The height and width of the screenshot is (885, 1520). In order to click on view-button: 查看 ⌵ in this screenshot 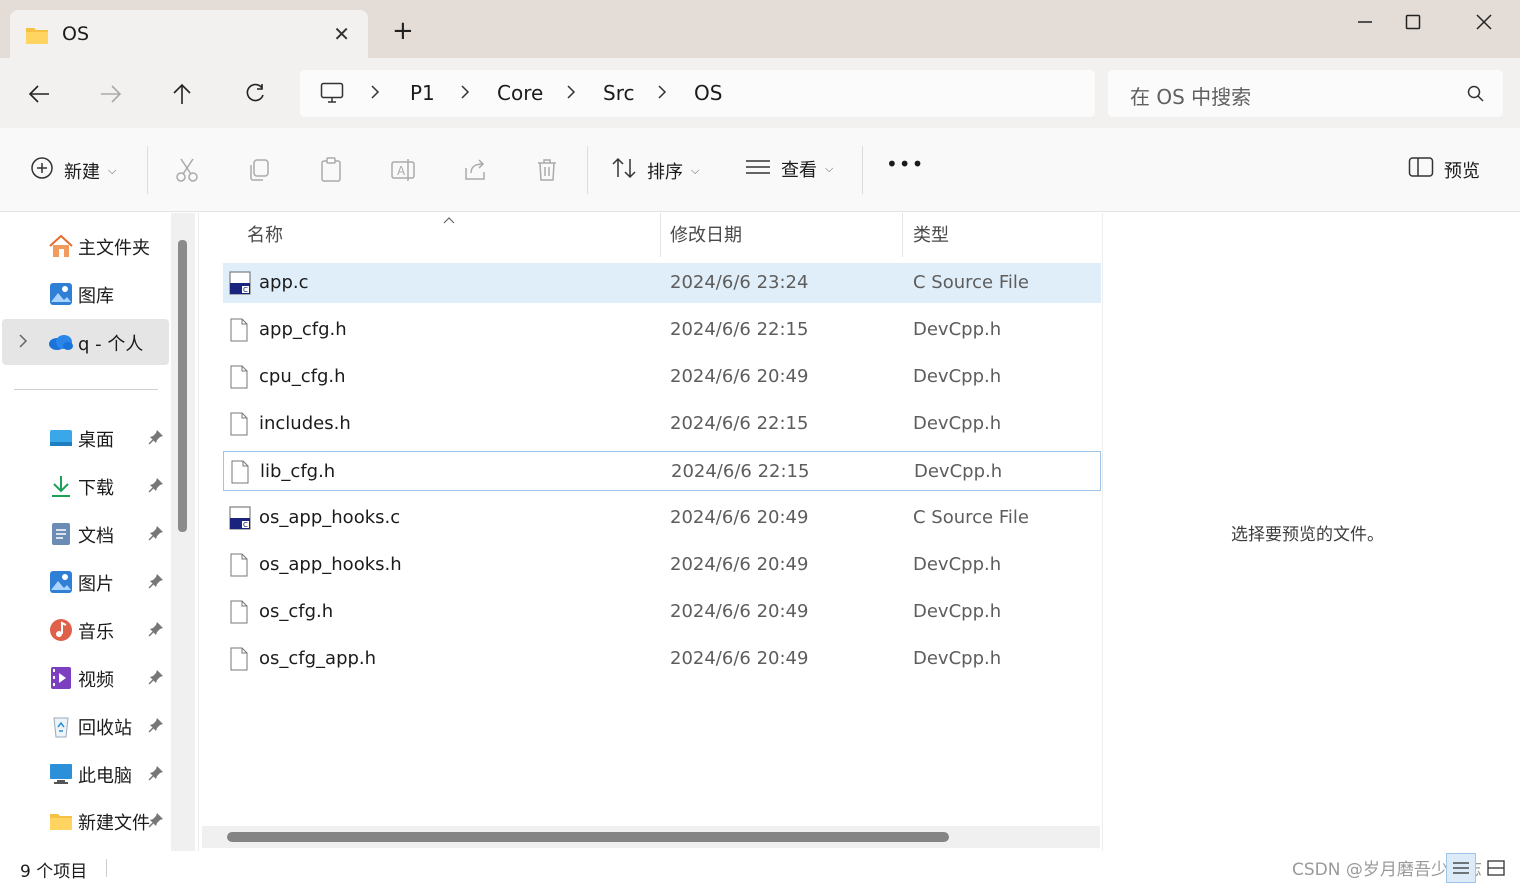, I will do `click(789, 169)`.